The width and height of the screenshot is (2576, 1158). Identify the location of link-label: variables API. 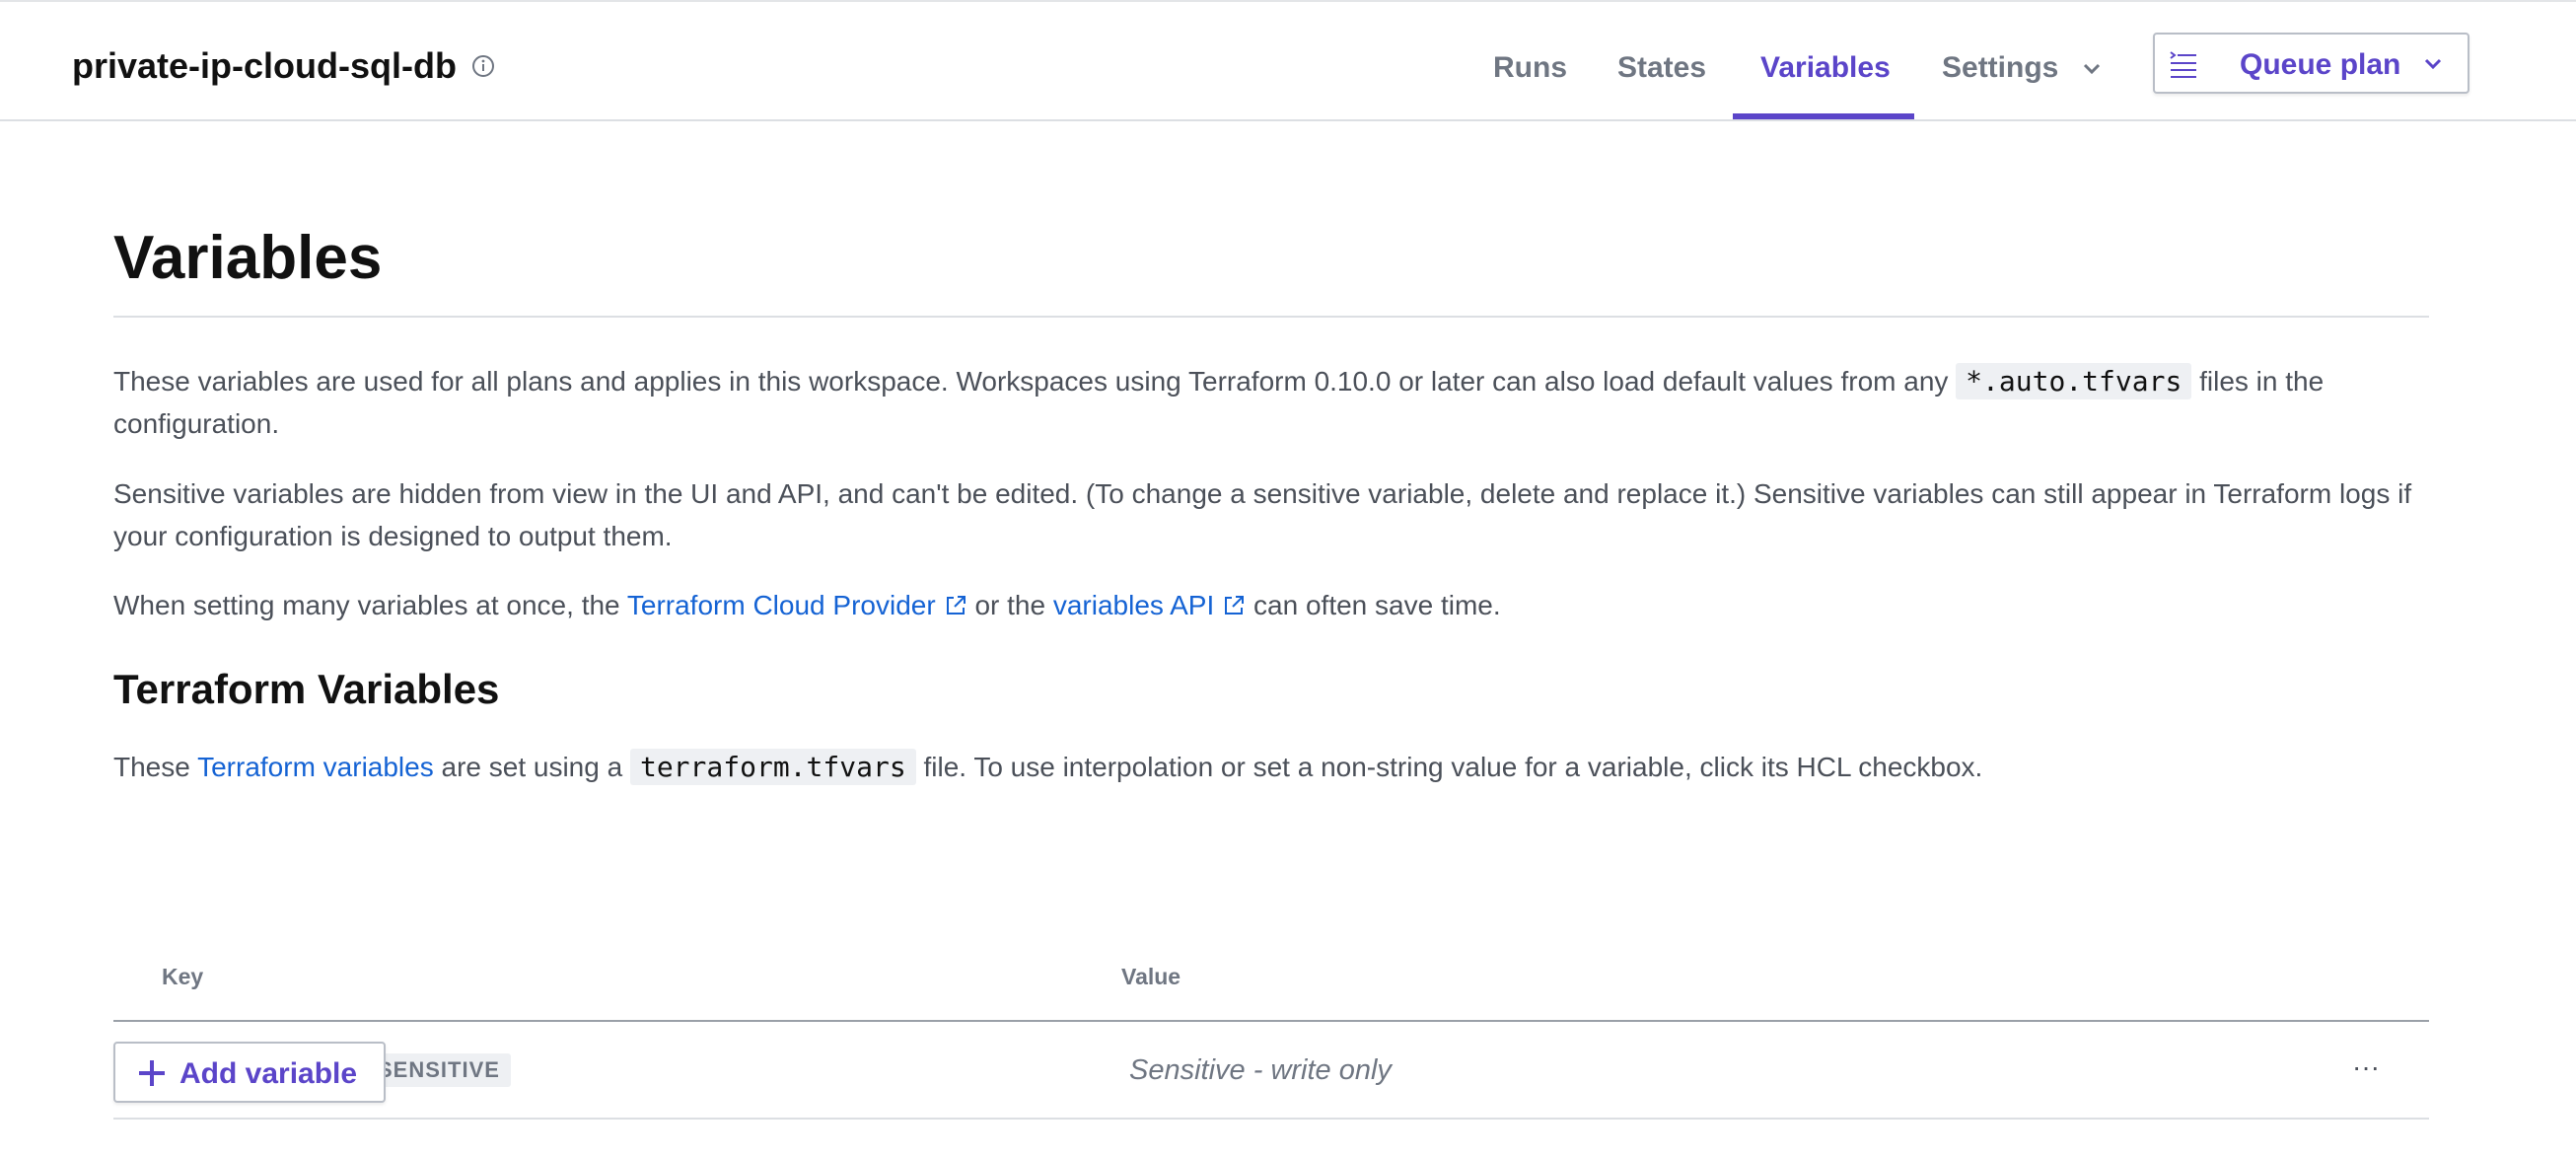
(1134, 605).